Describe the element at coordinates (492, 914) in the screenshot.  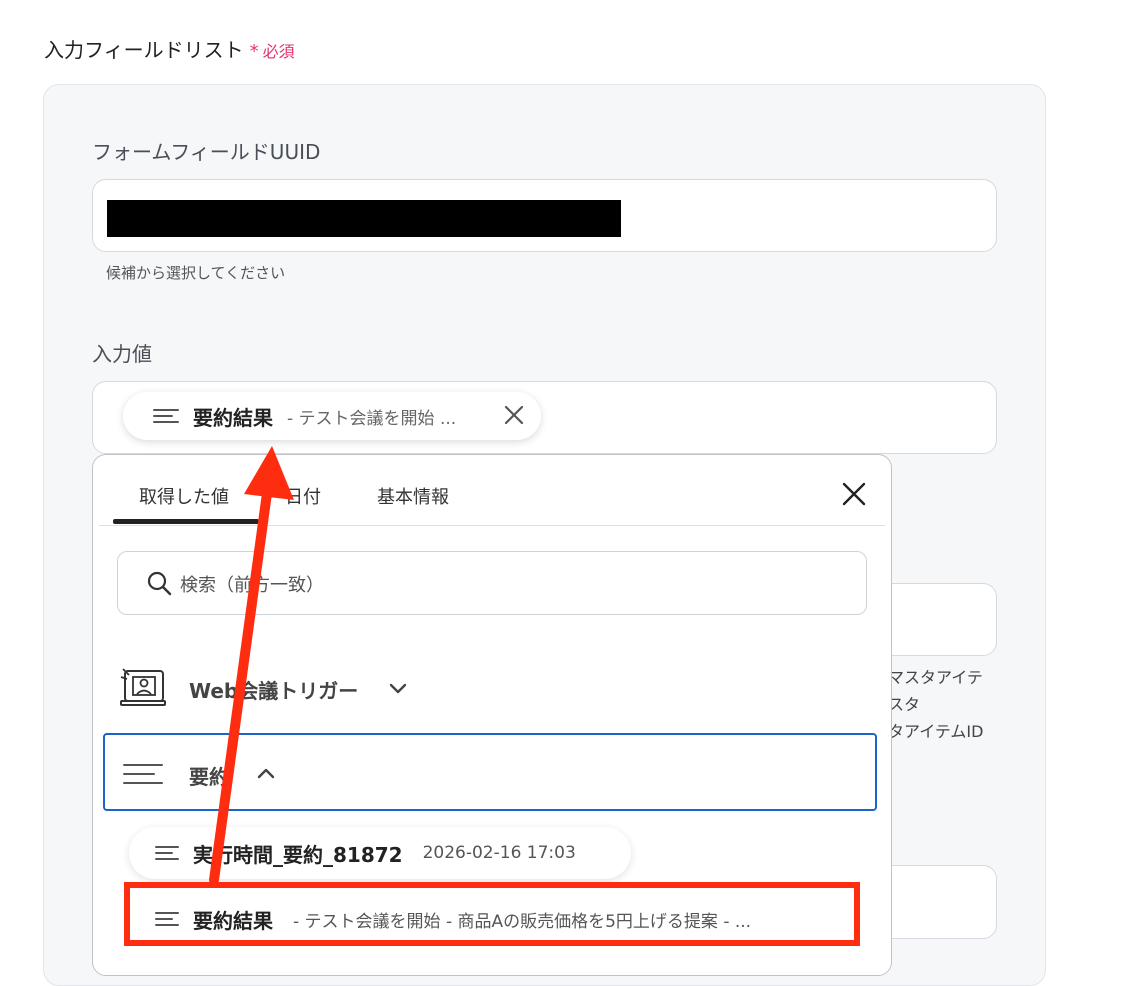
I see `annotation-highlight-box` at that location.